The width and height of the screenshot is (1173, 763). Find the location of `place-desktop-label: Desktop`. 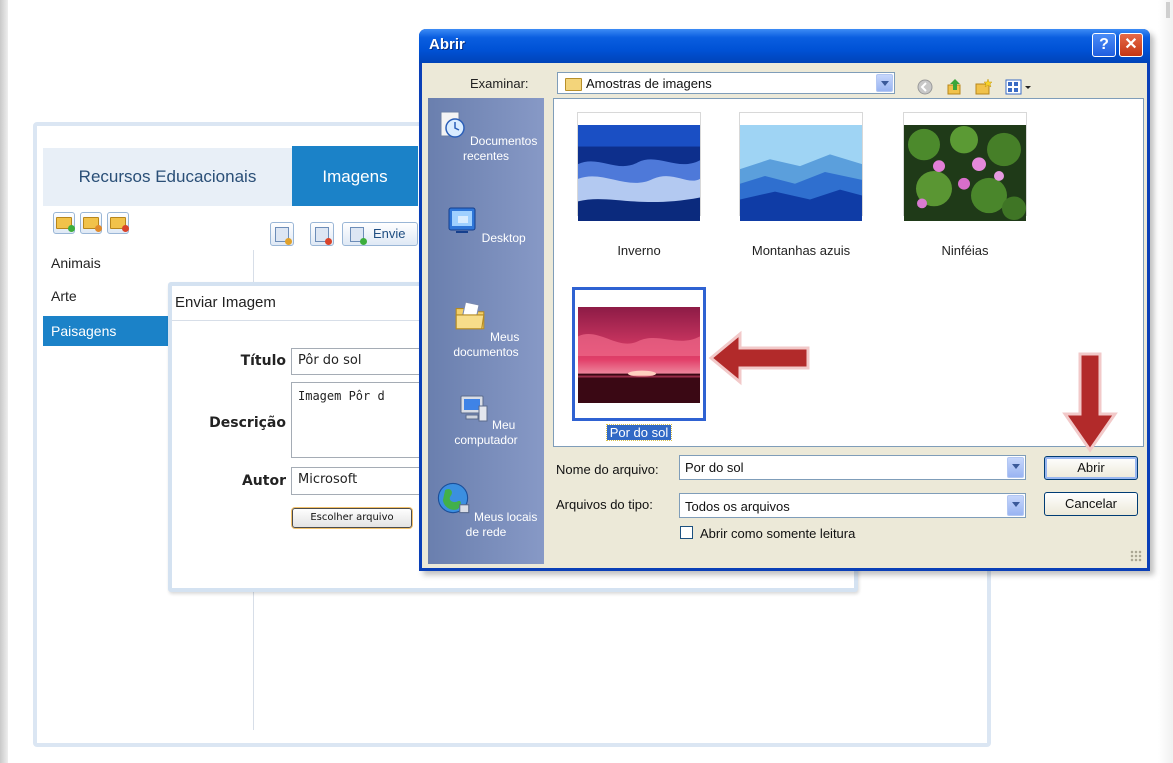

place-desktop-label: Desktop is located at coordinates (503, 238).